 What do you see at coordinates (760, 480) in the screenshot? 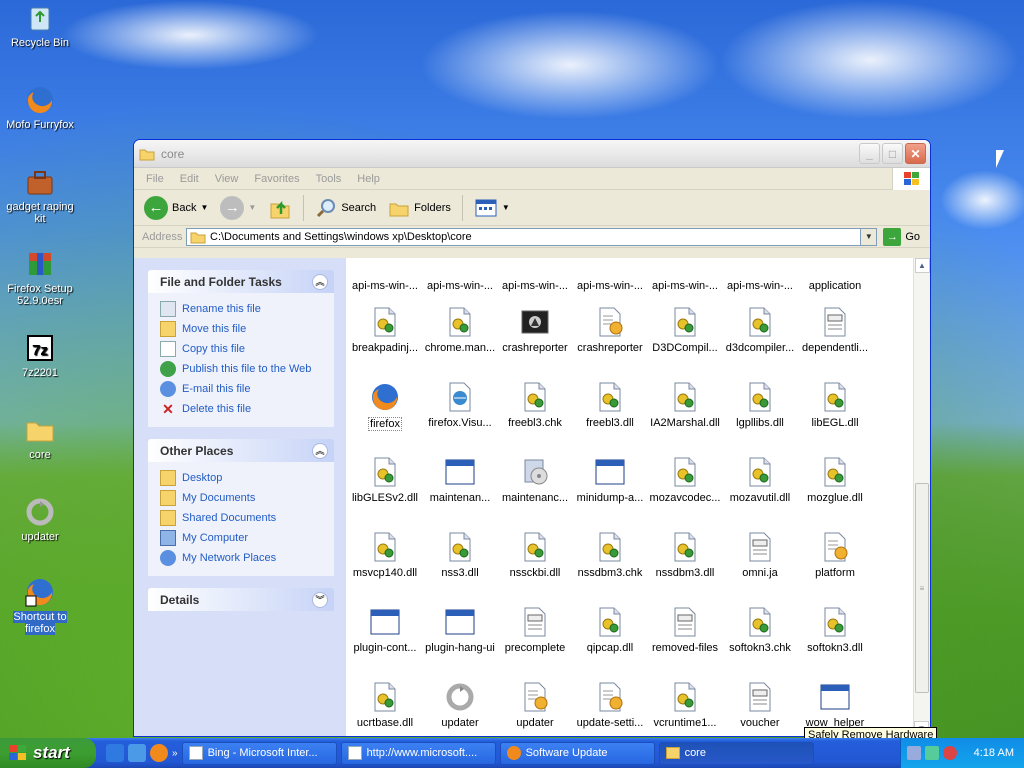
I see `file-item: mozavutil.dll` at bounding box center [760, 480].